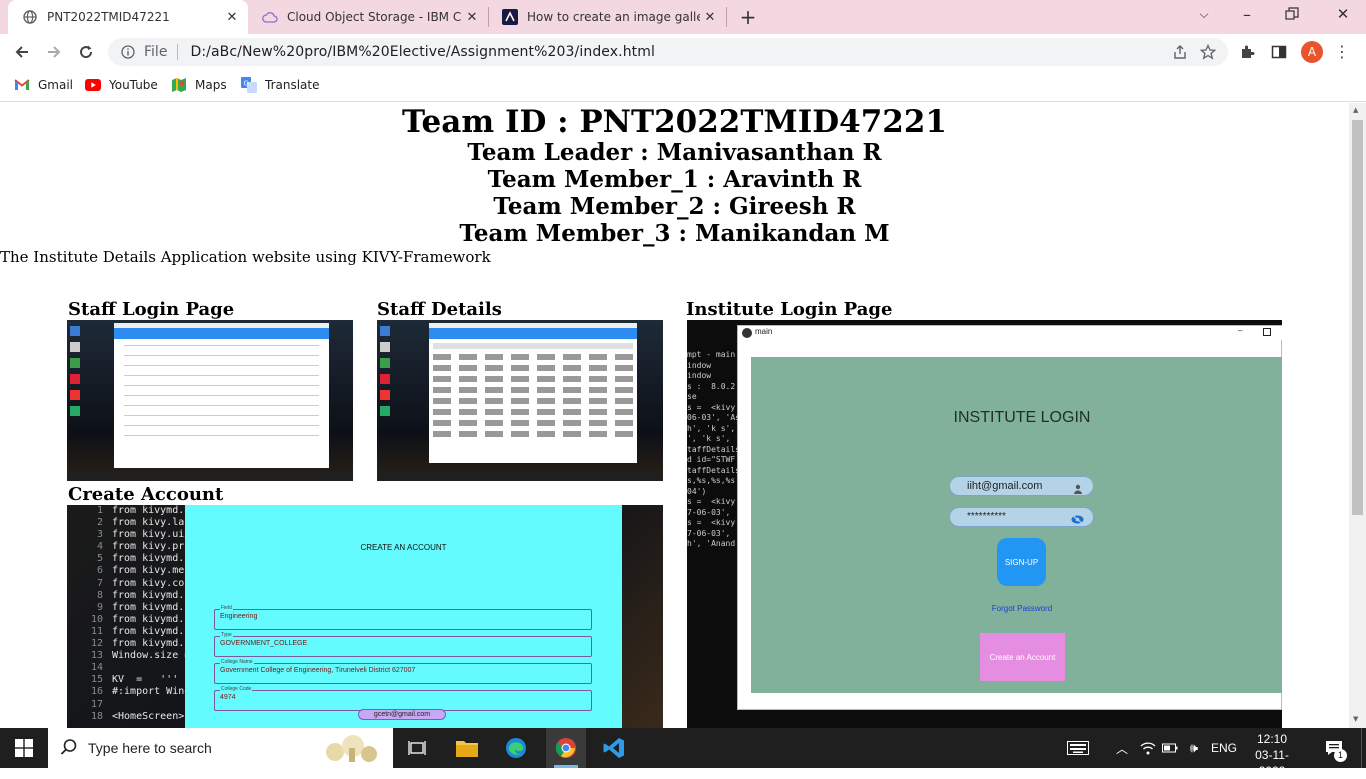 The image size is (1366, 779). I want to click on account-field-label: Type, so click(226, 635).